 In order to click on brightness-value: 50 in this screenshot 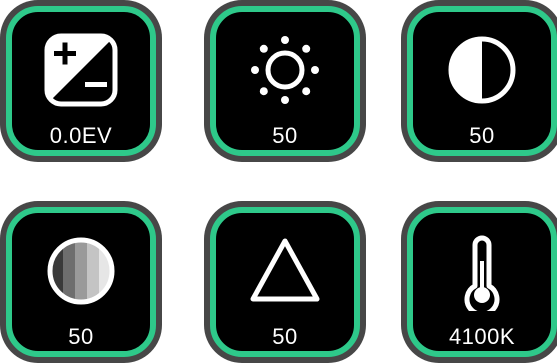, I will do `click(285, 135)`.